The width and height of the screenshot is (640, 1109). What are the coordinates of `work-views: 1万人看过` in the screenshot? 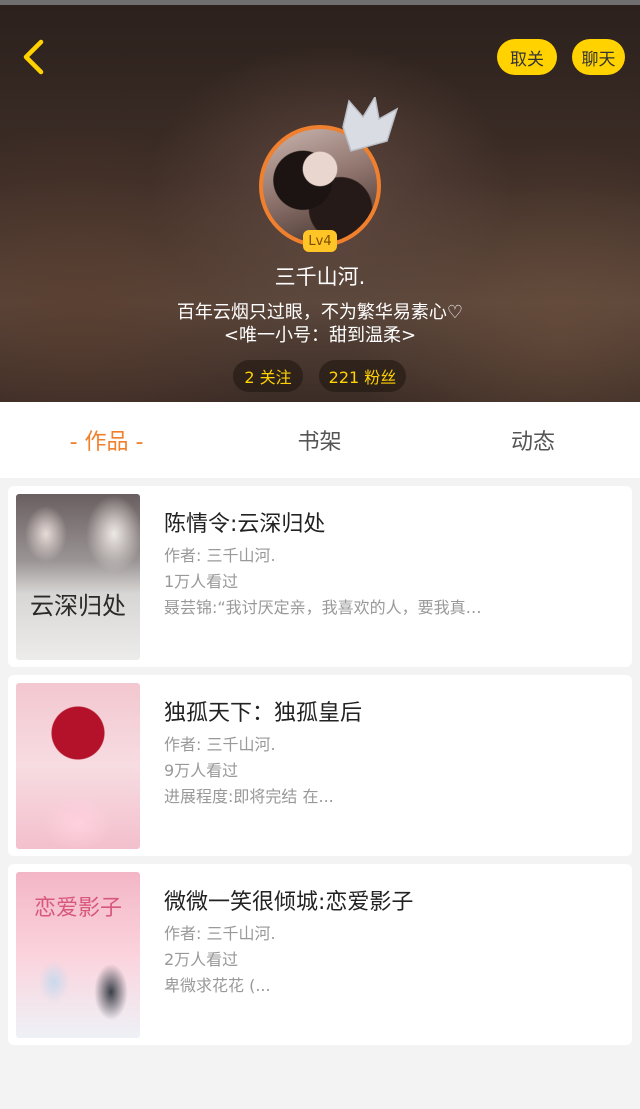 It's located at (201, 581).